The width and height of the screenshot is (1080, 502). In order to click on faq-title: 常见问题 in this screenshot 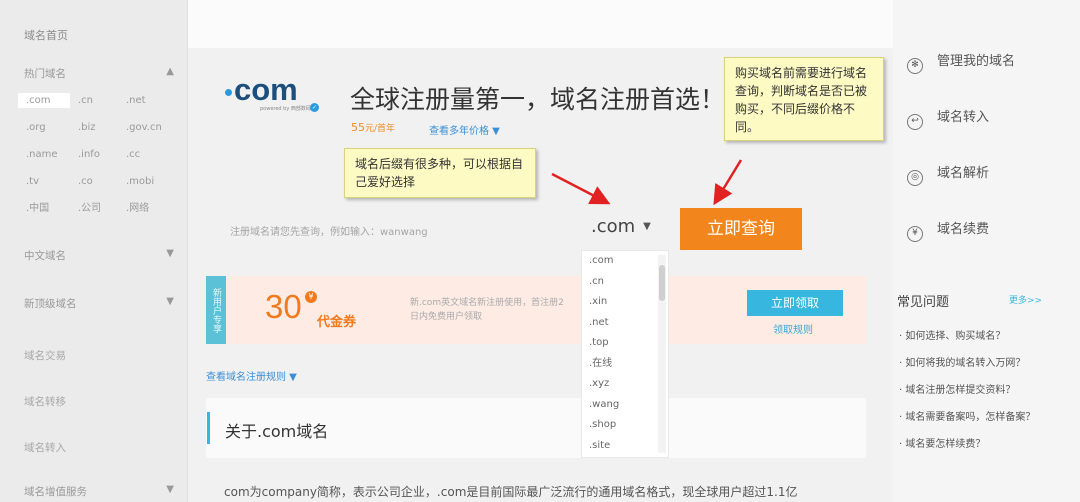, I will do `click(923, 302)`.